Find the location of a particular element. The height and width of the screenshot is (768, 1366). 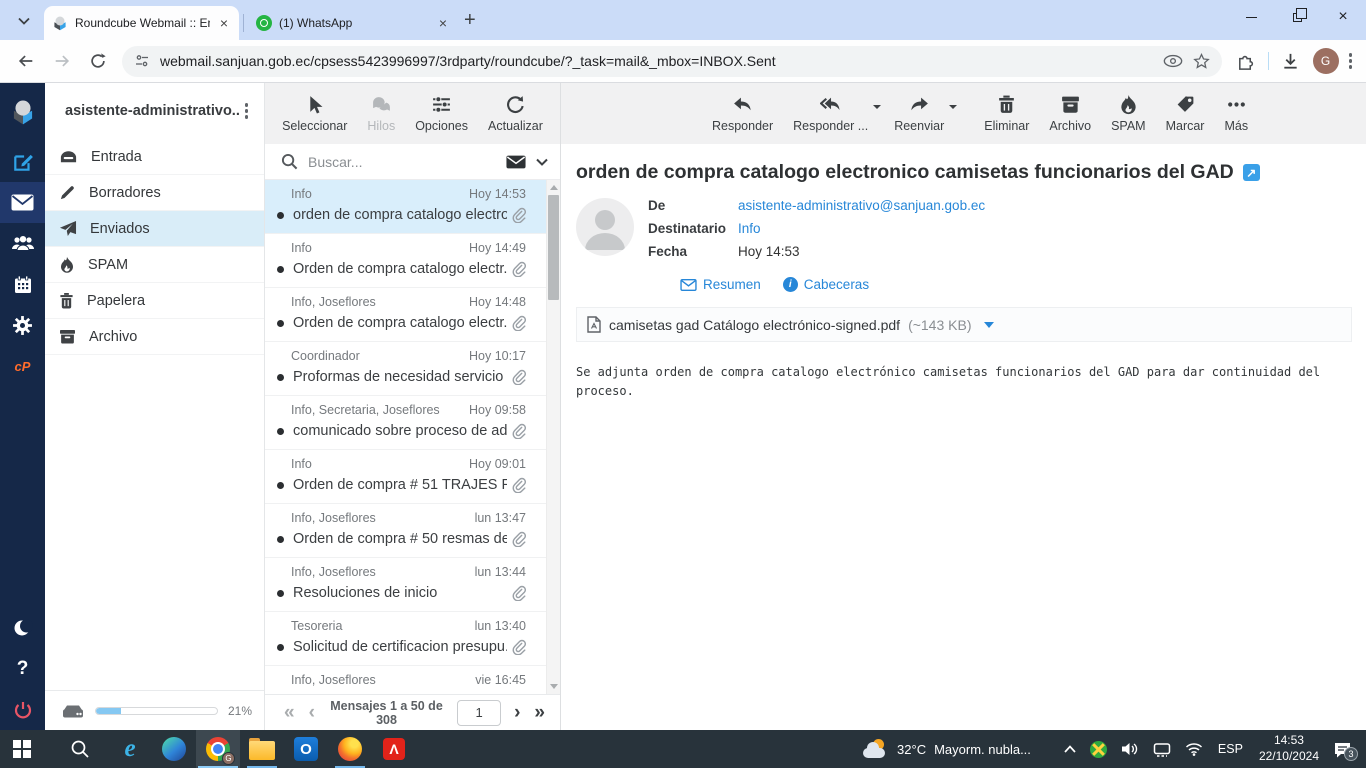

site-settings-icon is located at coordinates (142, 61).